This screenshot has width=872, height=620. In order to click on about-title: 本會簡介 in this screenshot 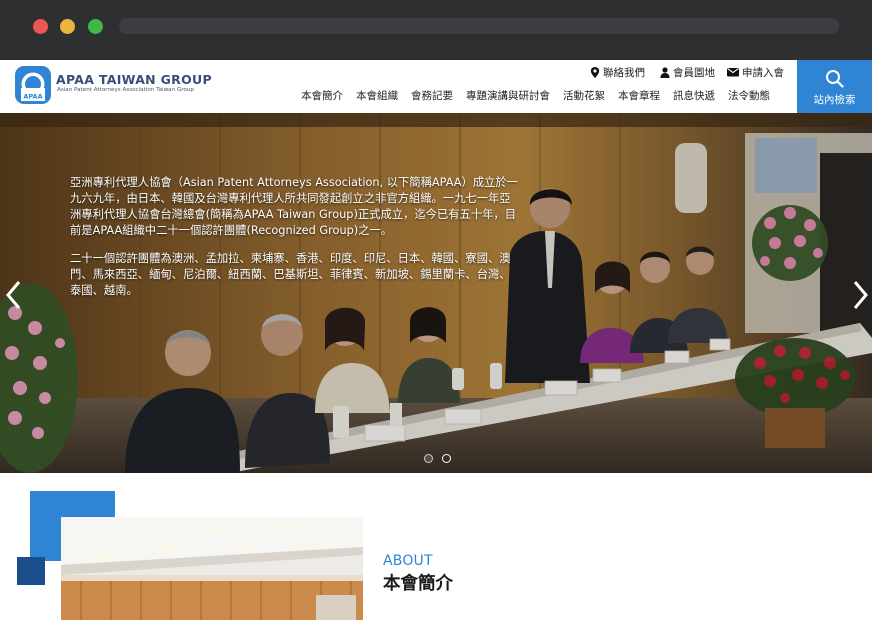, I will do `click(418, 584)`.